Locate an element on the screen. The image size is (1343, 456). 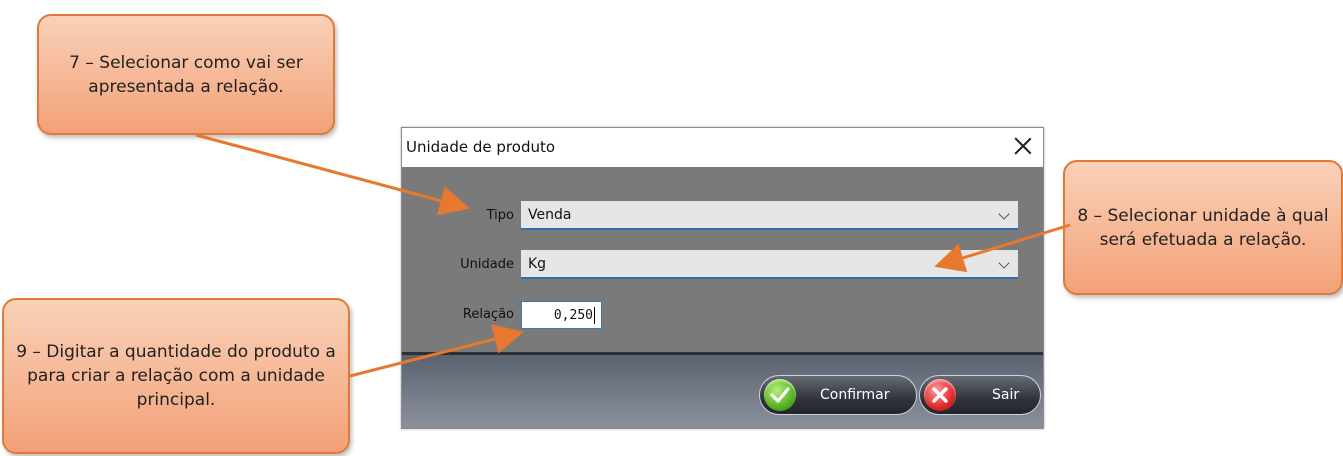
dialog-title: Unidade de produto is located at coordinates (481, 147).